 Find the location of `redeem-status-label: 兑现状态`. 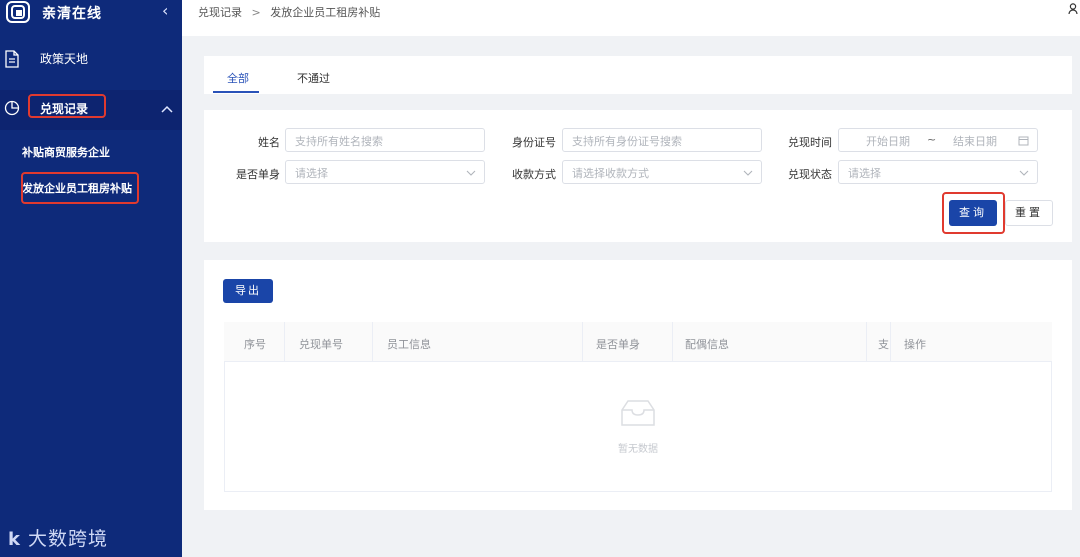

redeem-status-label: 兑现状态 is located at coordinates (810, 174).